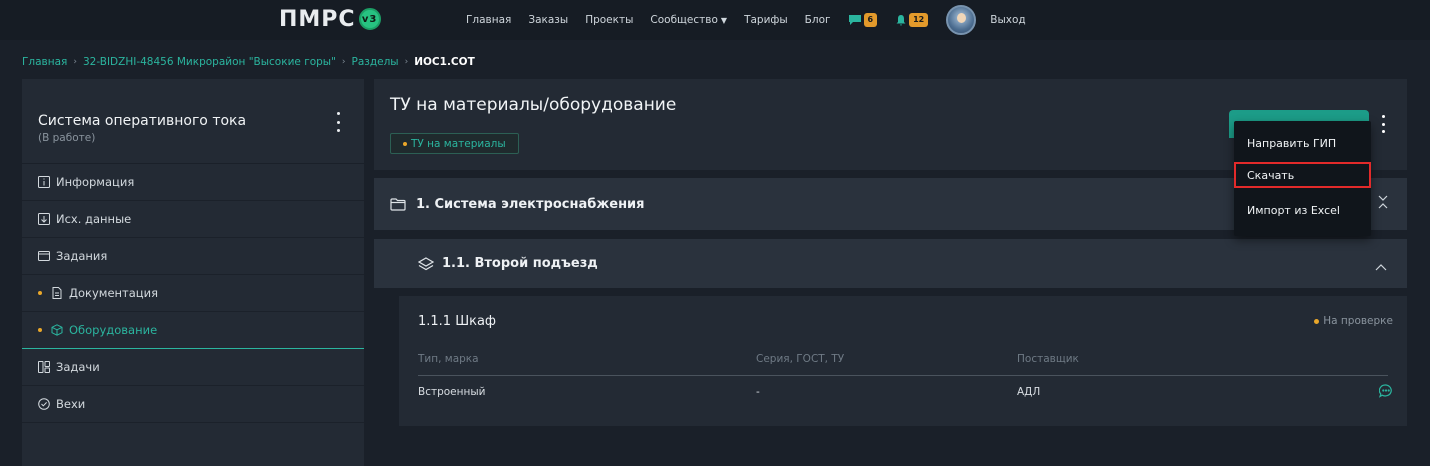 This screenshot has width=1430, height=466. Describe the element at coordinates (193, 404) in the screenshot. I see `sidebar-item-milestones: Вехи` at that location.